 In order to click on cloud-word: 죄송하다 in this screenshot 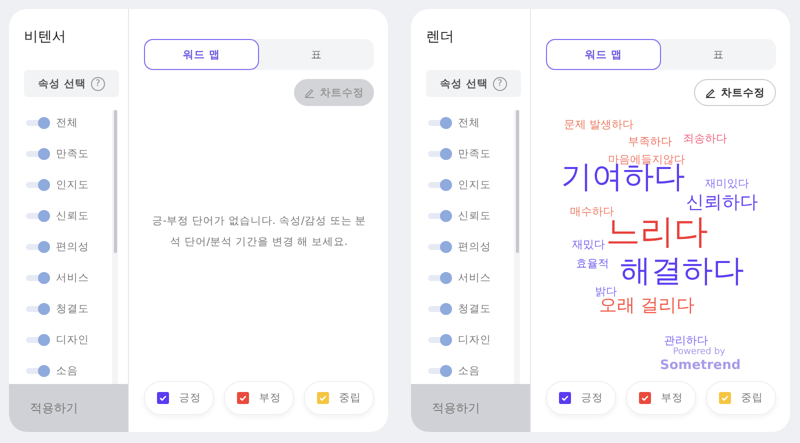, I will do `click(705, 138)`.